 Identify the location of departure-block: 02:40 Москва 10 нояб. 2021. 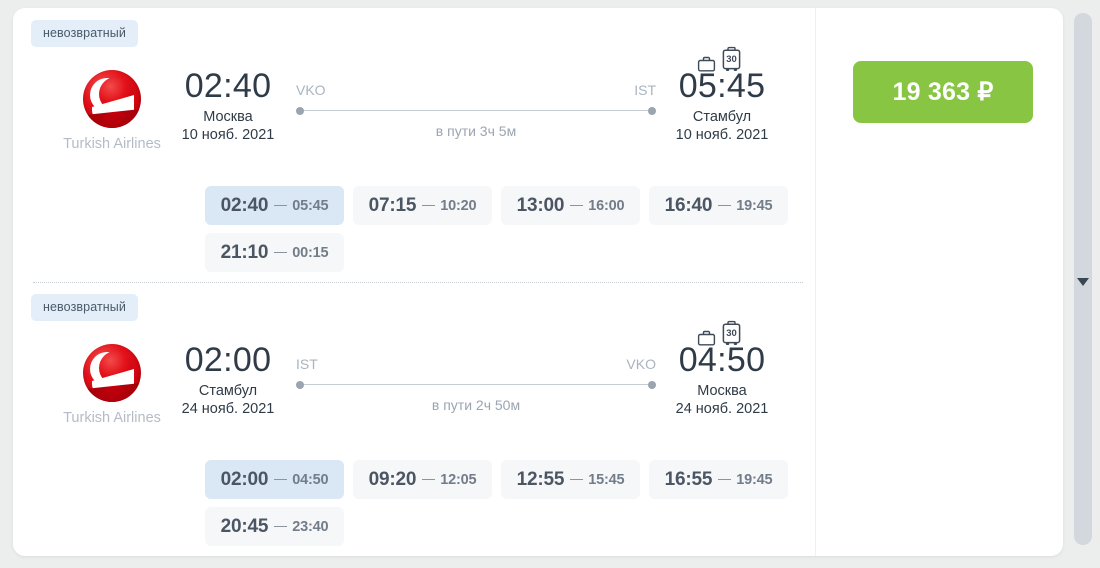
(228, 104).